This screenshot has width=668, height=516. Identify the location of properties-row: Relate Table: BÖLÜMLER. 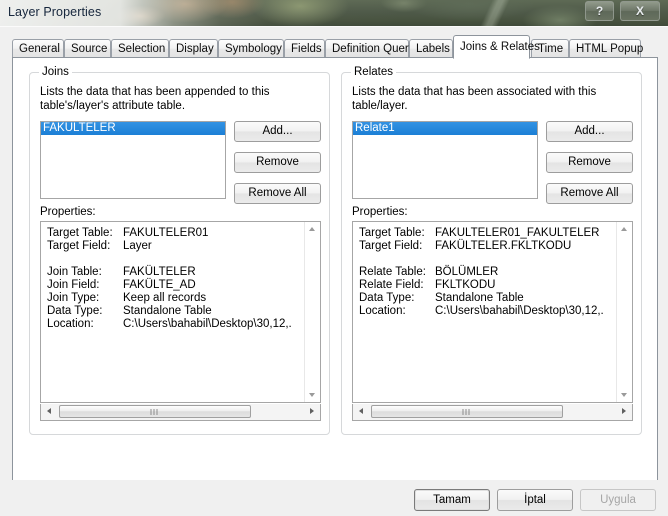
(490, 272).